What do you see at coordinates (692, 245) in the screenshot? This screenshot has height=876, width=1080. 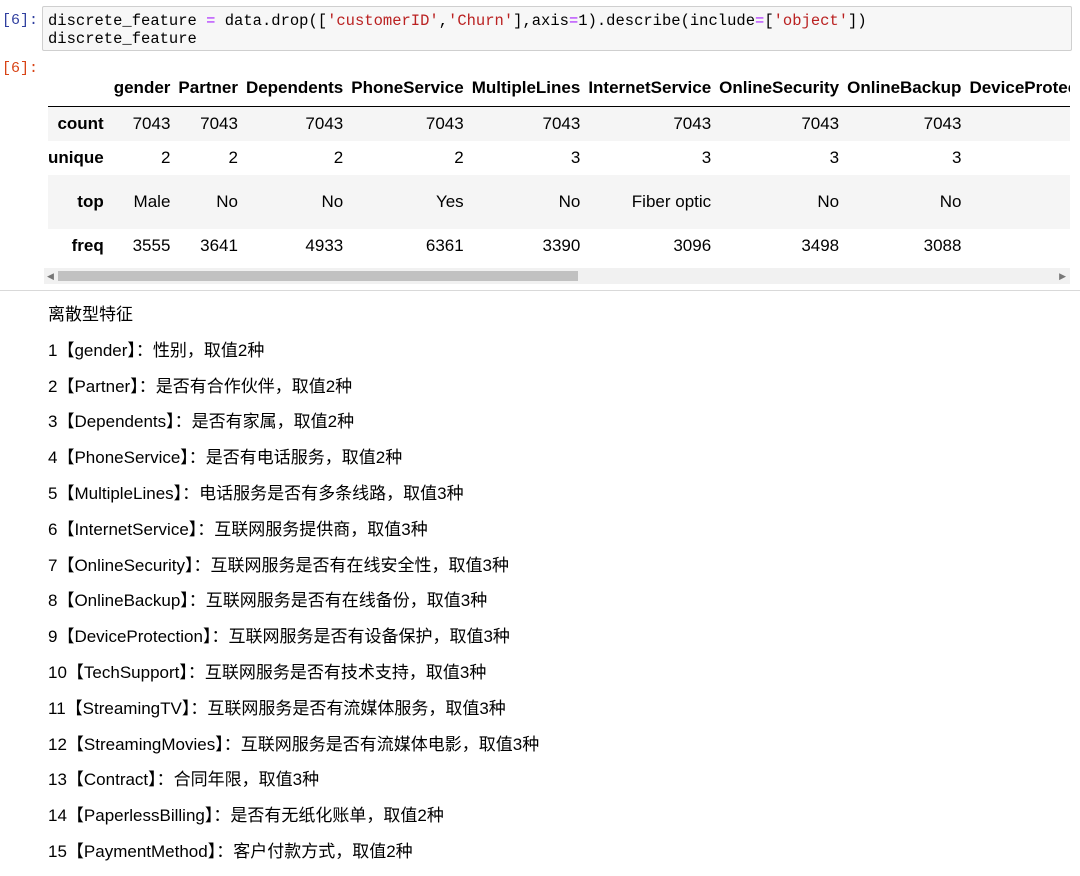 I see `table-cell: 3096` at bounding box center [692, 245].